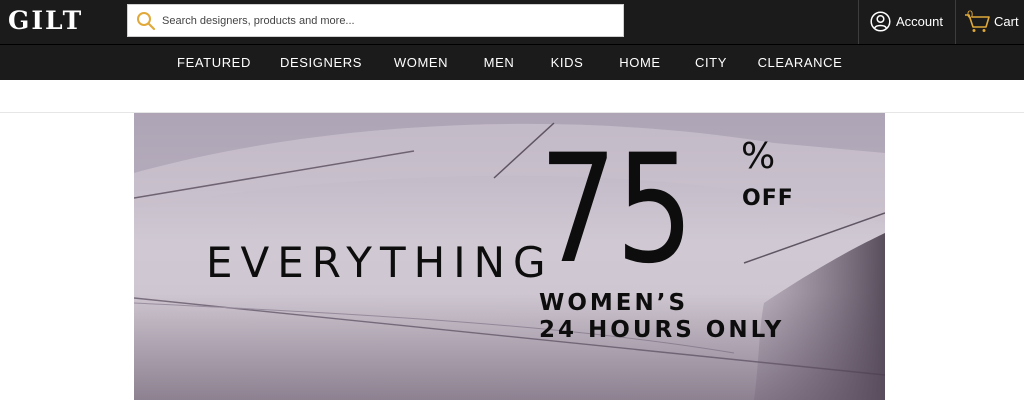 This screenshot has width=1024, height=400. I want to click on banner-off: OFF, so click(768, 198).